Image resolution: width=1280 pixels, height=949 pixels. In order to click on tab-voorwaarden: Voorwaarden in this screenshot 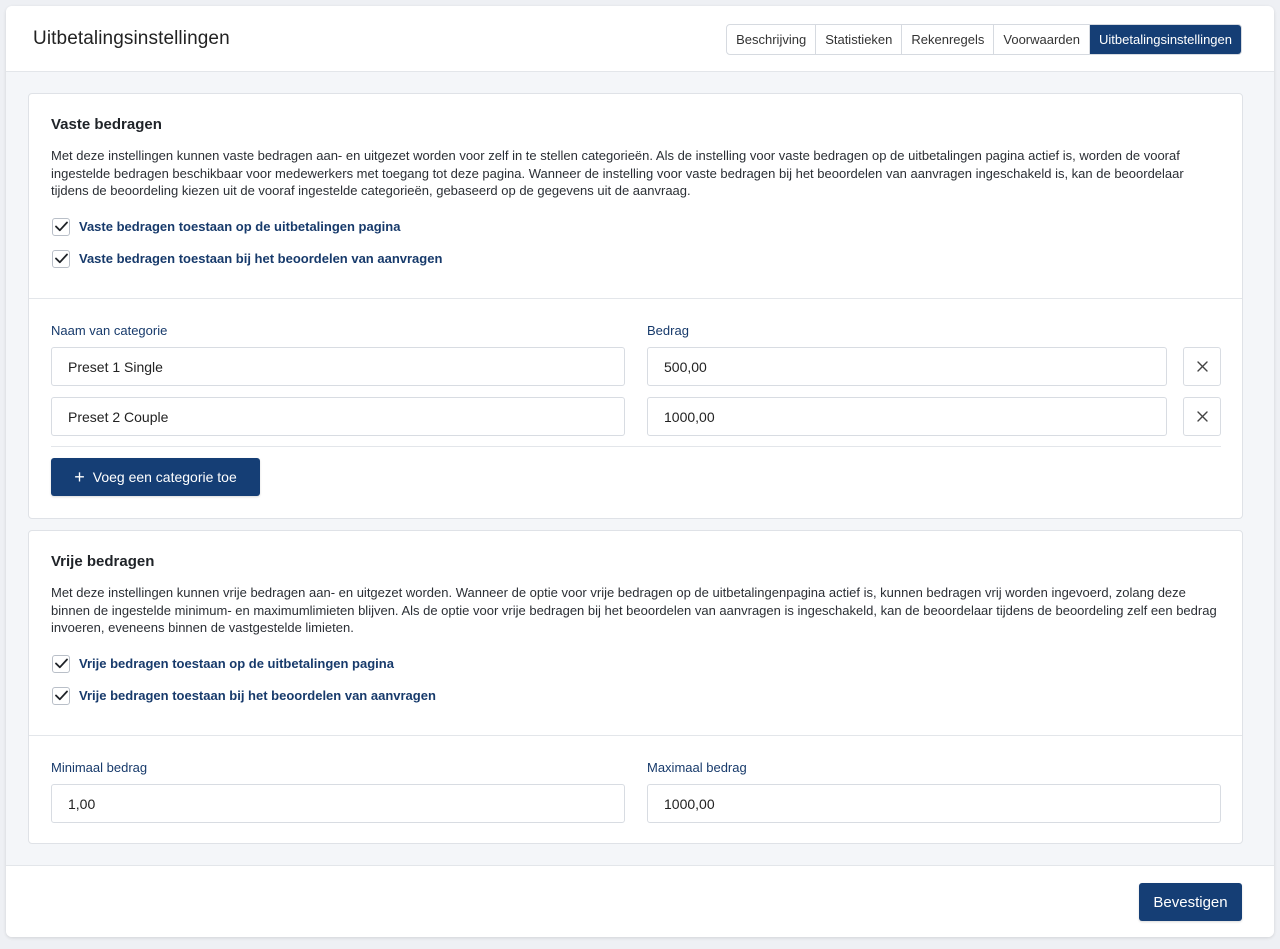, I will do `click(1042, 39)`.